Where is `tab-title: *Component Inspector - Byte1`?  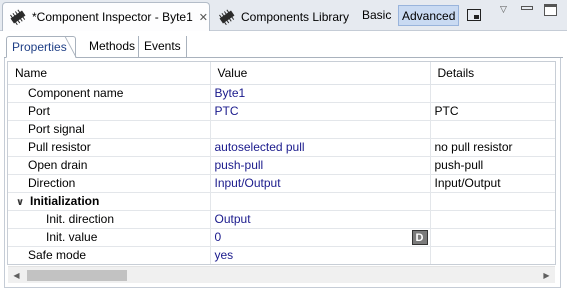
tab-title: *Component Inspector - Byte1 is located at coordinates (112, 17).